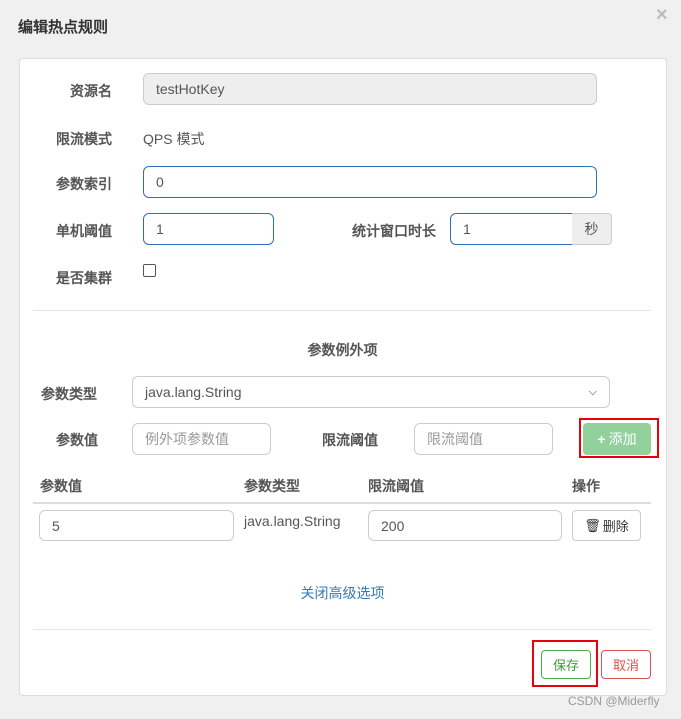 The width and height of the screenshot is (681, 719). Describe the element at coordinates (84, 184) in the screenshot. I see `index-label: 参数索引` at that location.